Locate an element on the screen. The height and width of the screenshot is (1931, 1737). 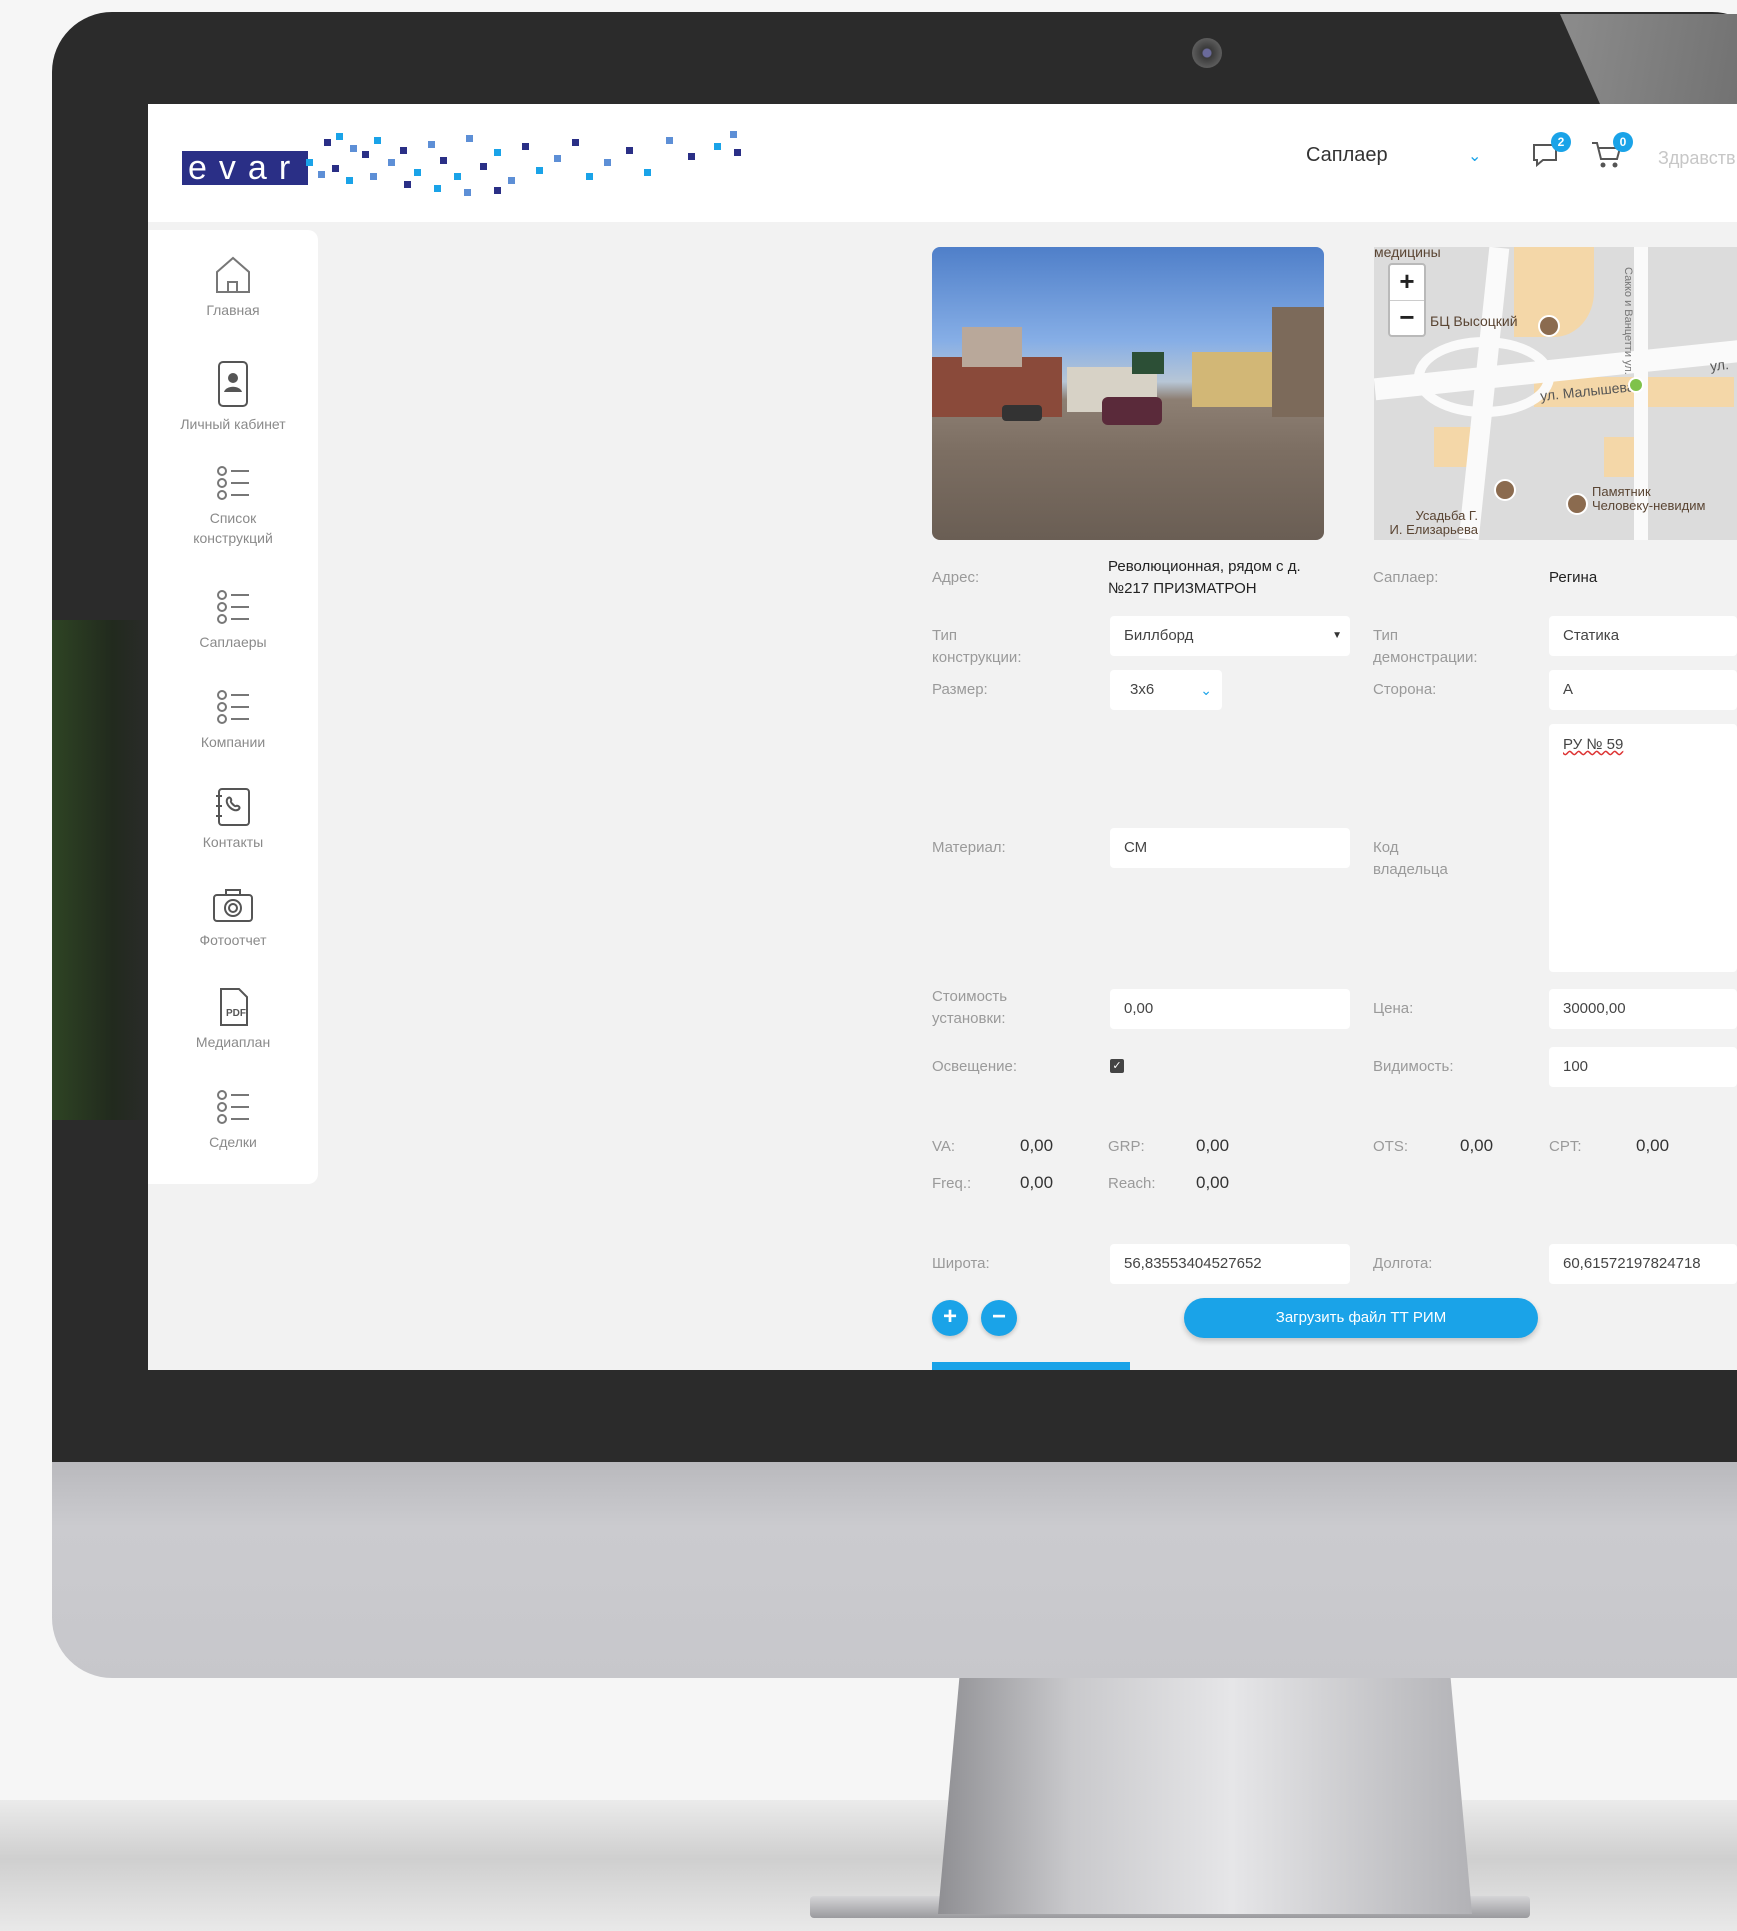
construction-photo is located at coordinates (1128, 393).